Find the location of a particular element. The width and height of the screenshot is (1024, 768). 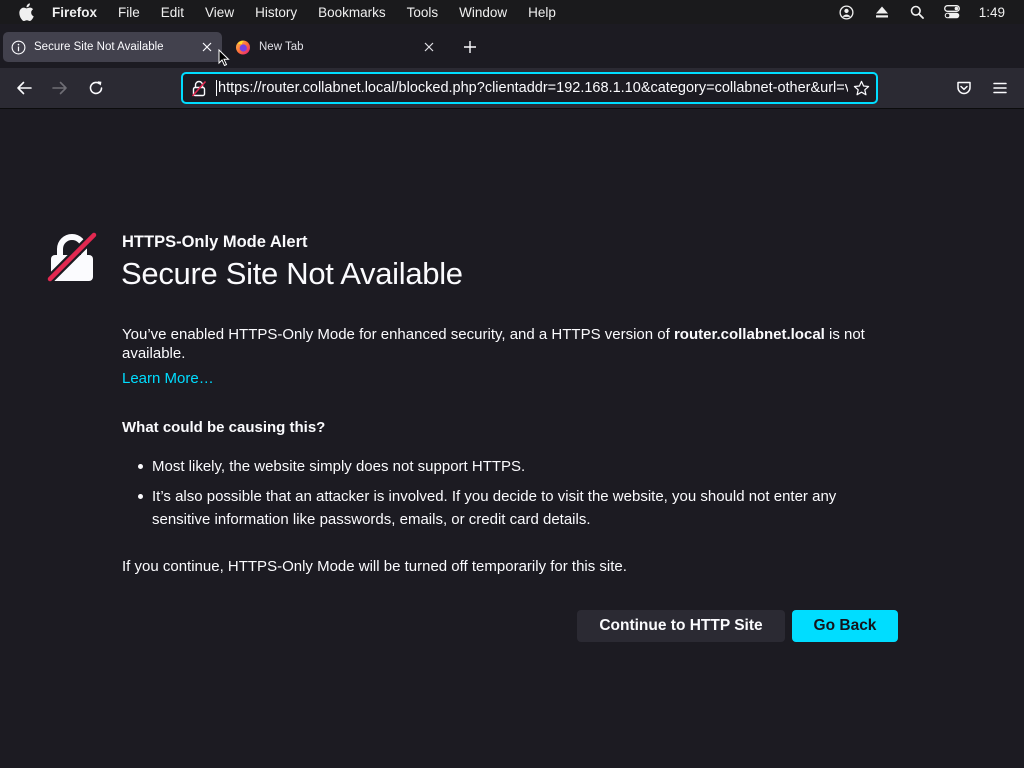

menu-help: Help is located at coordinates (542, 12).